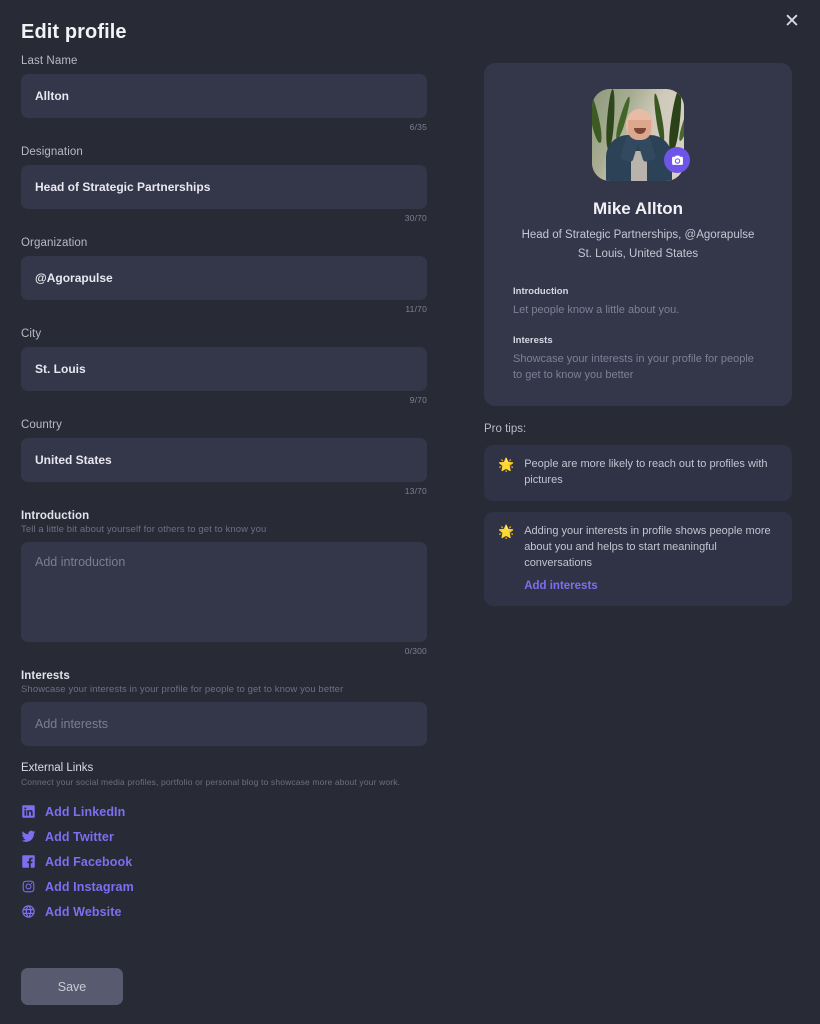 The height and width of the screenshot is (1024, 820). What do you see at coordinates (418, 127) in the screenshot?
I see `char-counter: 6/35` at bounding box center [418, 127].